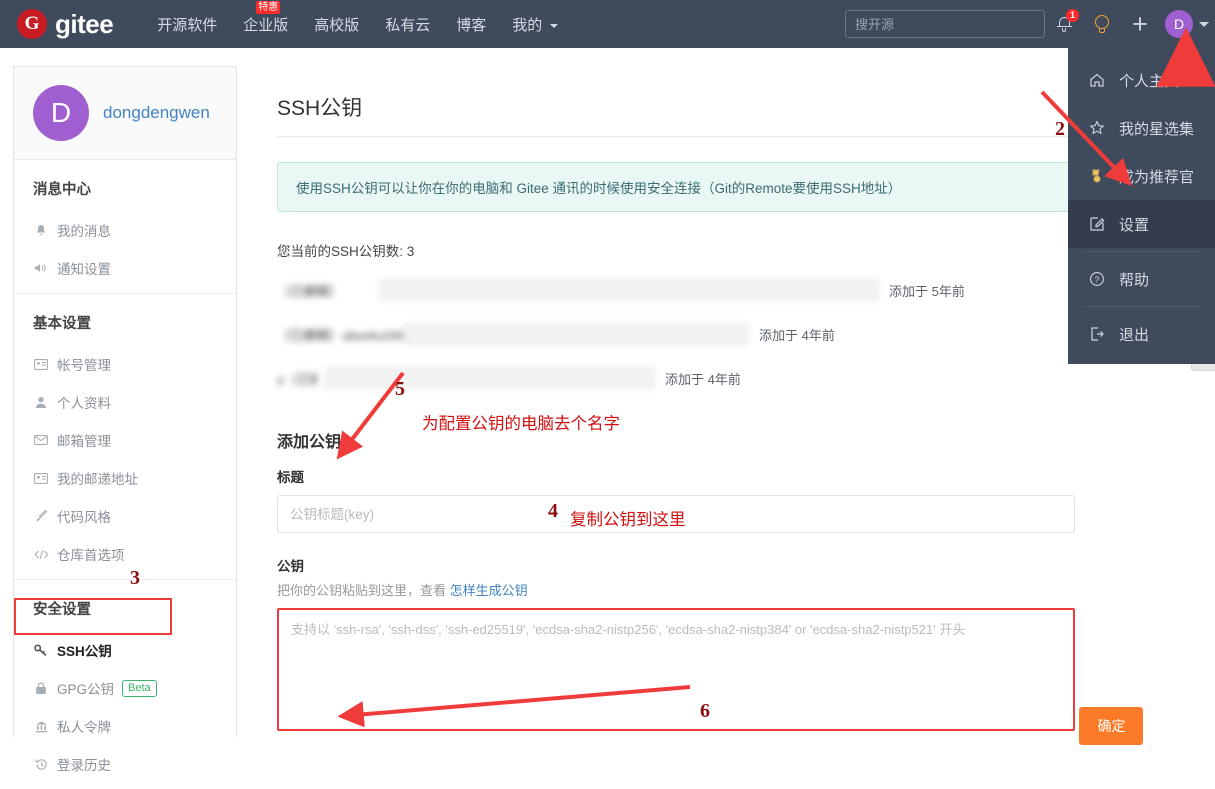 This screenshot has height=789, width=1215. I want to click on sidebar-item-ssh-keys: SSH公钥, so click(125, 650).